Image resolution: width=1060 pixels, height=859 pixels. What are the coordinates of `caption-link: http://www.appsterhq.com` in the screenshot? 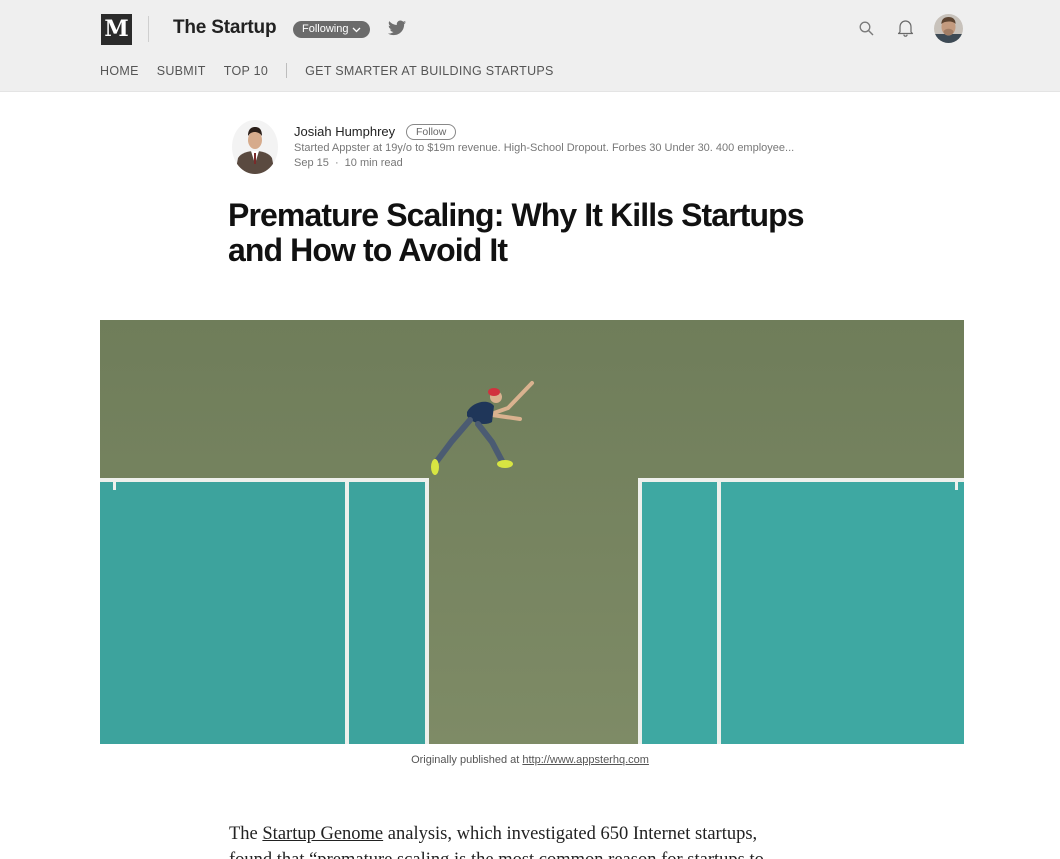 It's located at (585, 760).